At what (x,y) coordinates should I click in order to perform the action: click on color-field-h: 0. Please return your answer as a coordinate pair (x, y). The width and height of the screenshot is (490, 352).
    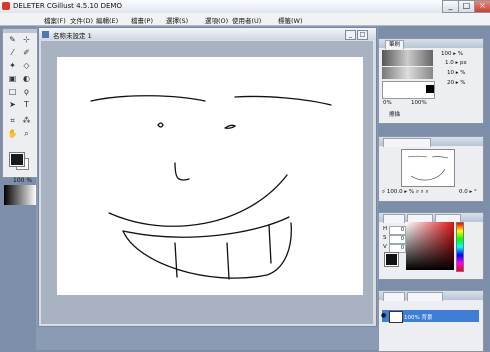
    Looking at the image, I should click on (397, 230).